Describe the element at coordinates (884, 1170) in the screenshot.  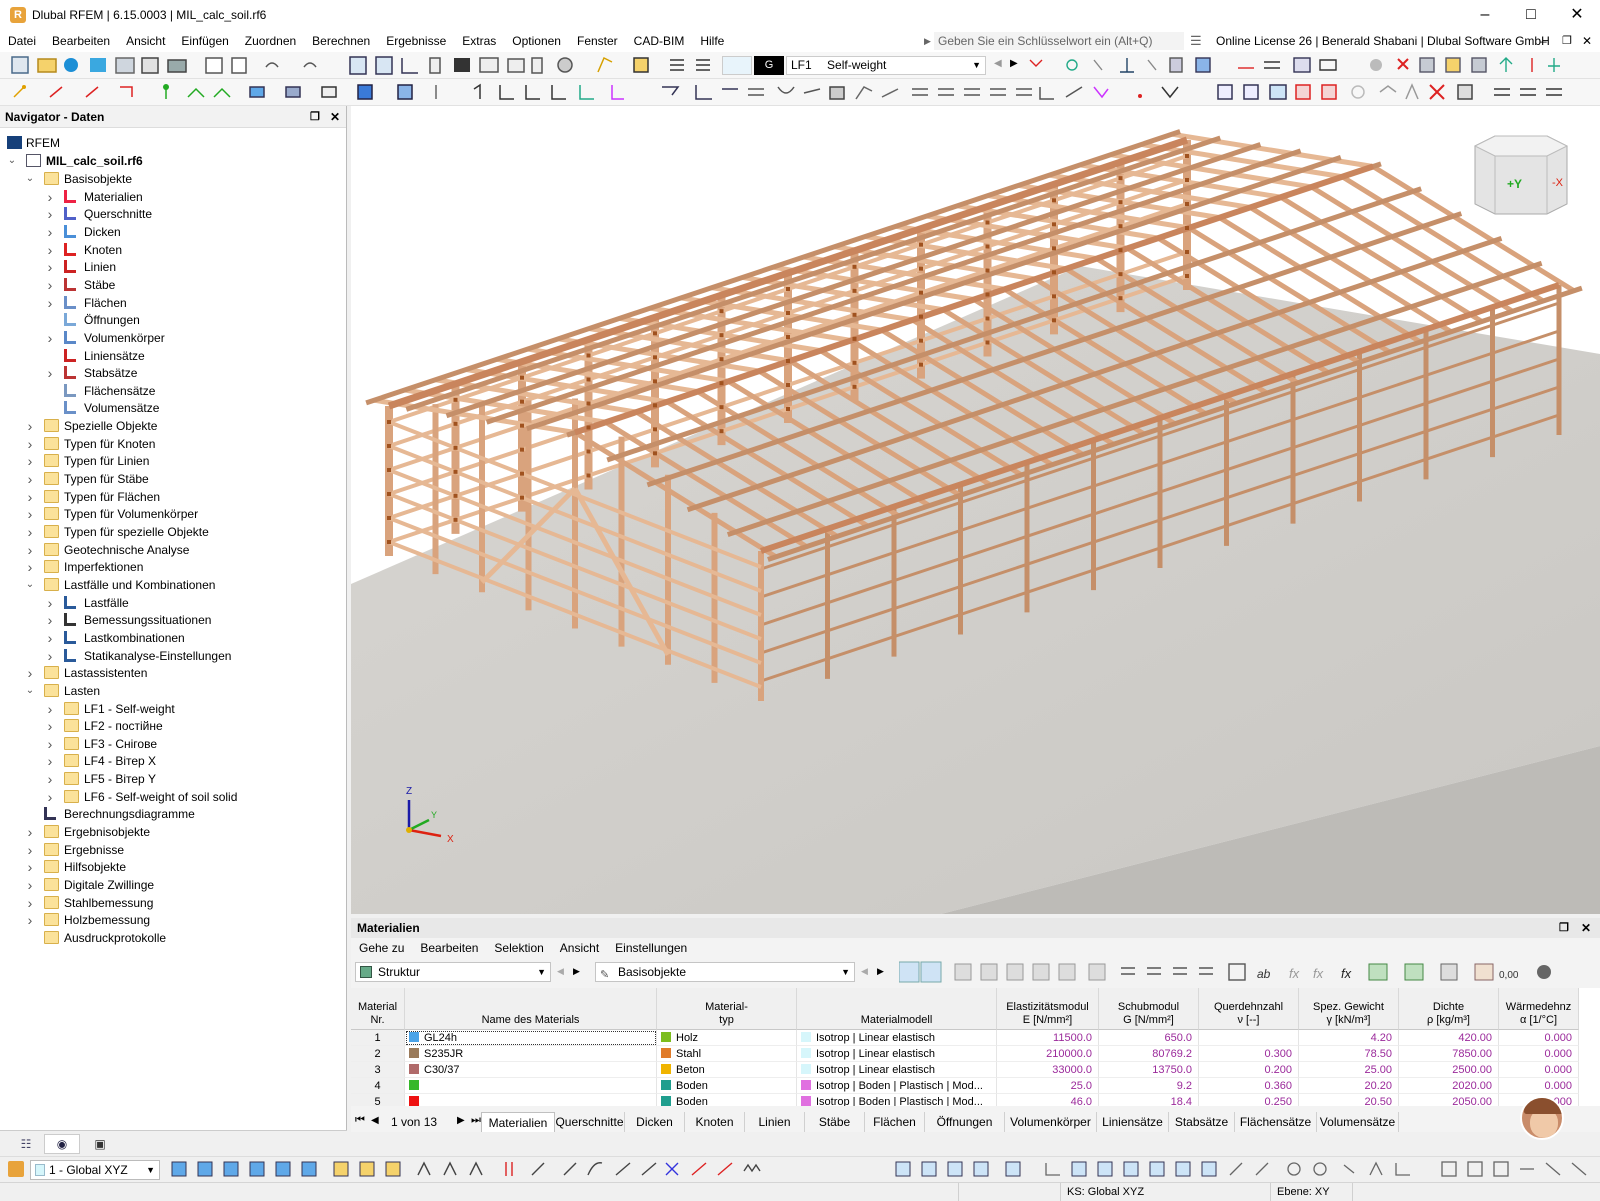
I see `bottom-toolbar-icons` at that location.